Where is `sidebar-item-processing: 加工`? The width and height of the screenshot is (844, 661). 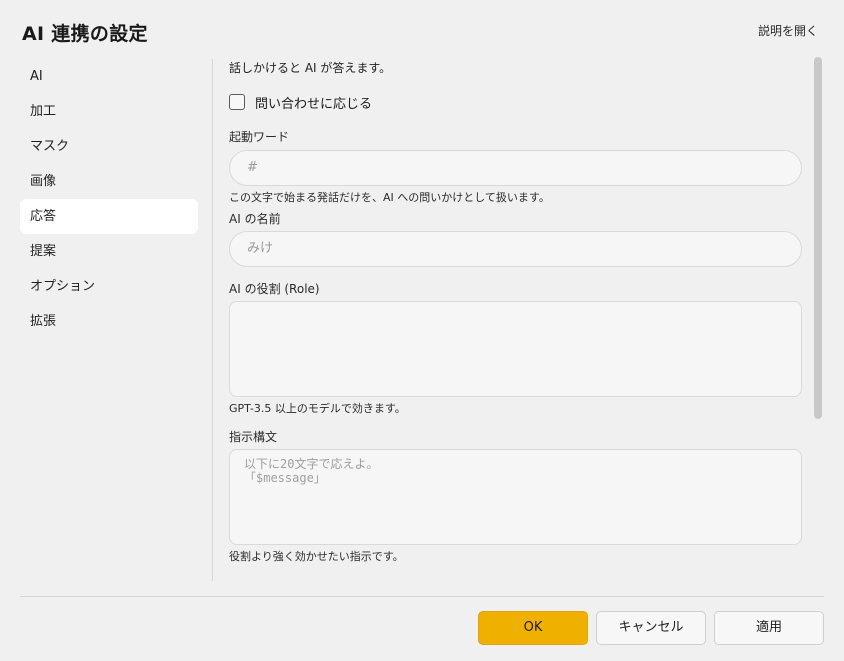
sidebar-item-processing: 加工 is located at coordinates (109, 111).